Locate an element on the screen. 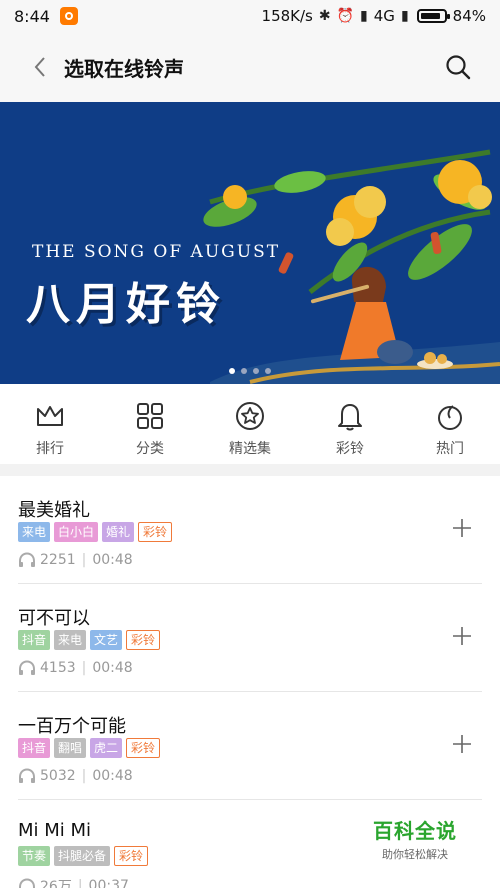  song-duration: 00:37 is located at coordinates (108, 883).